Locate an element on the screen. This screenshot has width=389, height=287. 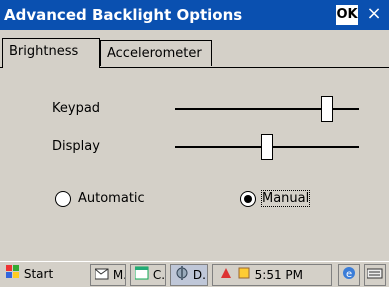
taskbar-item-settings: D. is located at coordinates (189, 275).